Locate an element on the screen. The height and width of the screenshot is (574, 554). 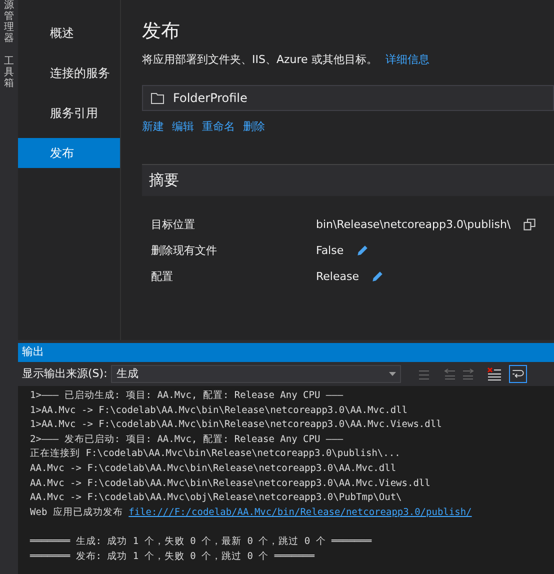
summary-label: 配置 is located at coordinates (162, 276).